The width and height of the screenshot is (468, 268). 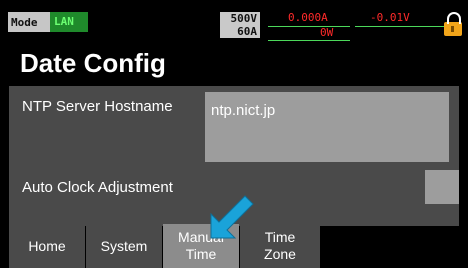 What do you see at coordinates (24, 22) in the screenshot?
I see `mode-label: Mode` at bounding box center [24, 22].